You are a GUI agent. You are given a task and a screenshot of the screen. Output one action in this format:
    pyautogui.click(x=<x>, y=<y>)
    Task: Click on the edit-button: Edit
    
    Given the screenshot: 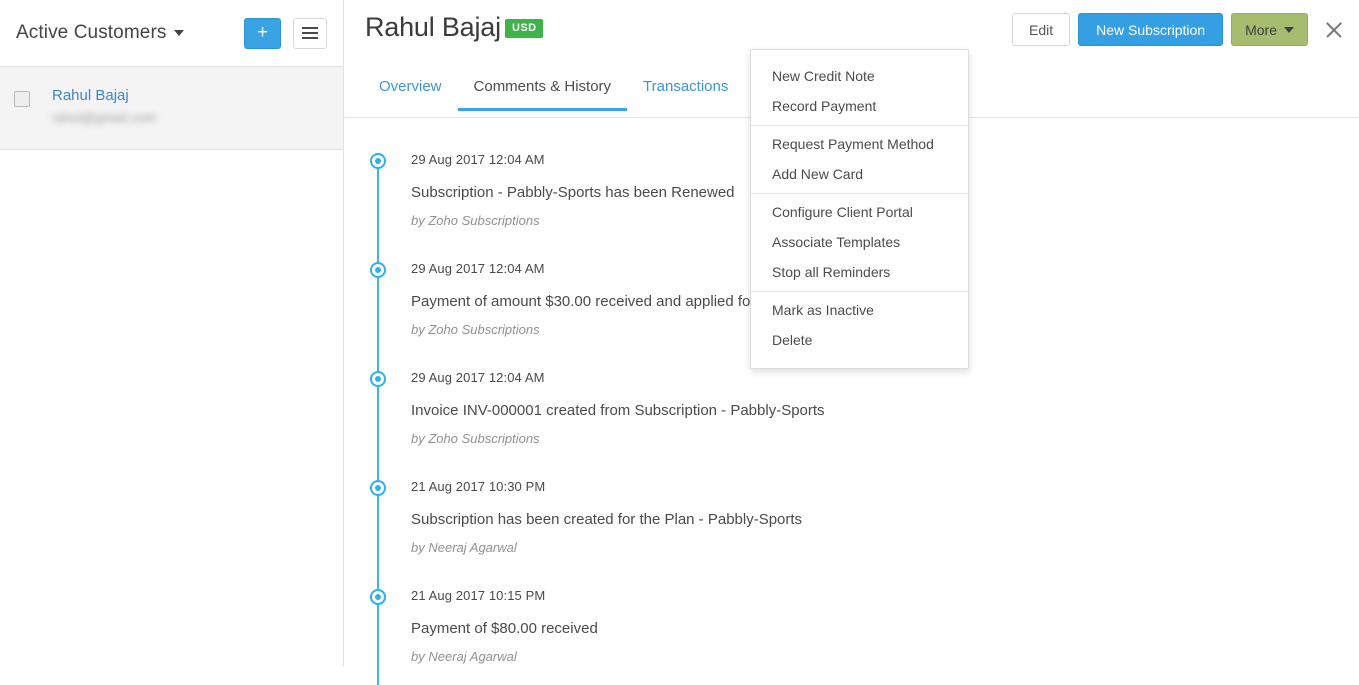 What is the action you would take?
    pyautogui.click(x=1041, y=29)
    